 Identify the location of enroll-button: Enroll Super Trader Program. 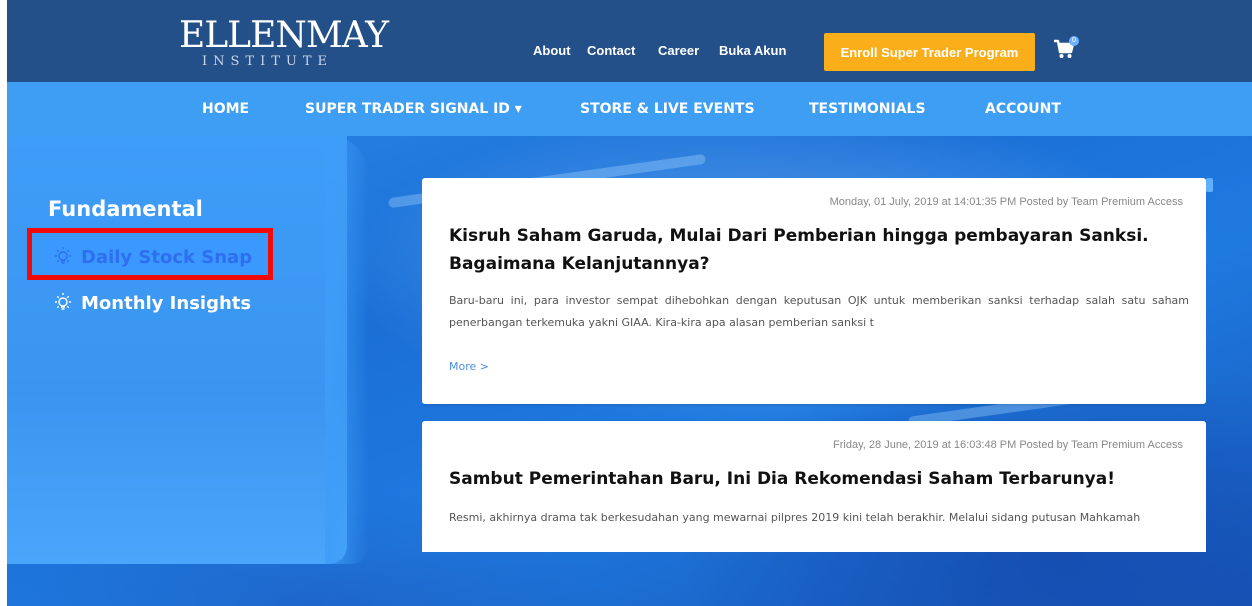
(929, 52).